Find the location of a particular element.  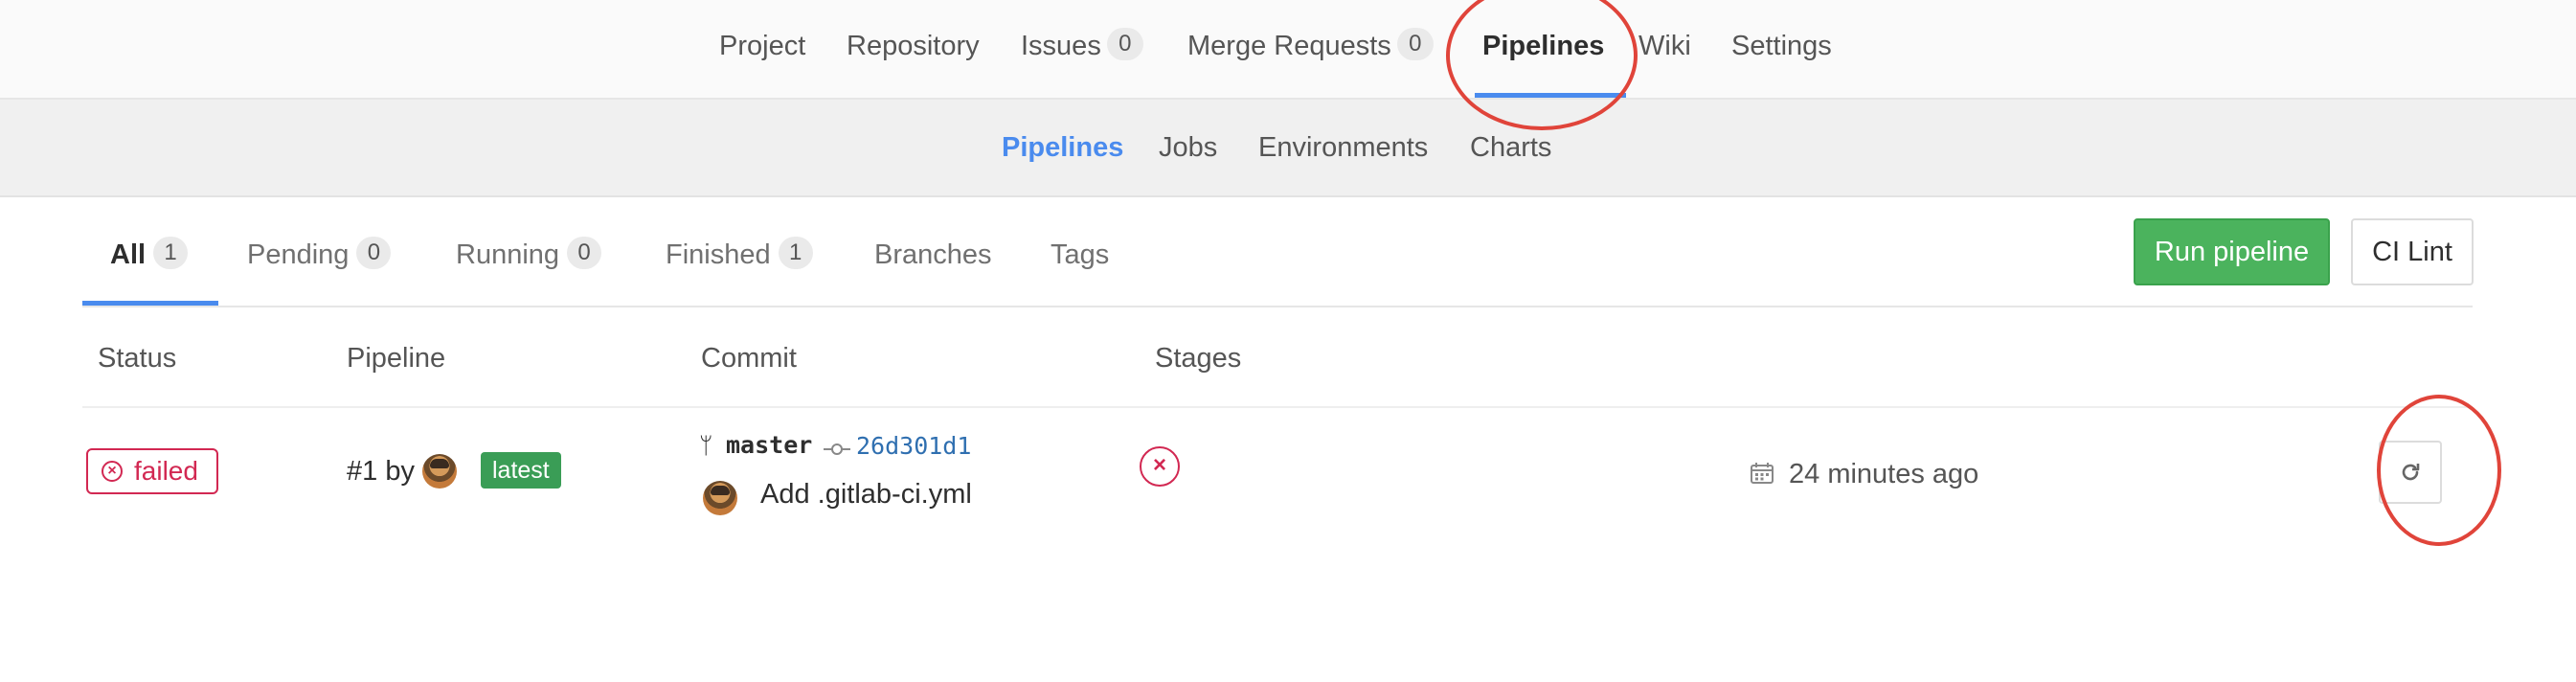

branch-icon: ᛘ is located at coordinates (706, 446).